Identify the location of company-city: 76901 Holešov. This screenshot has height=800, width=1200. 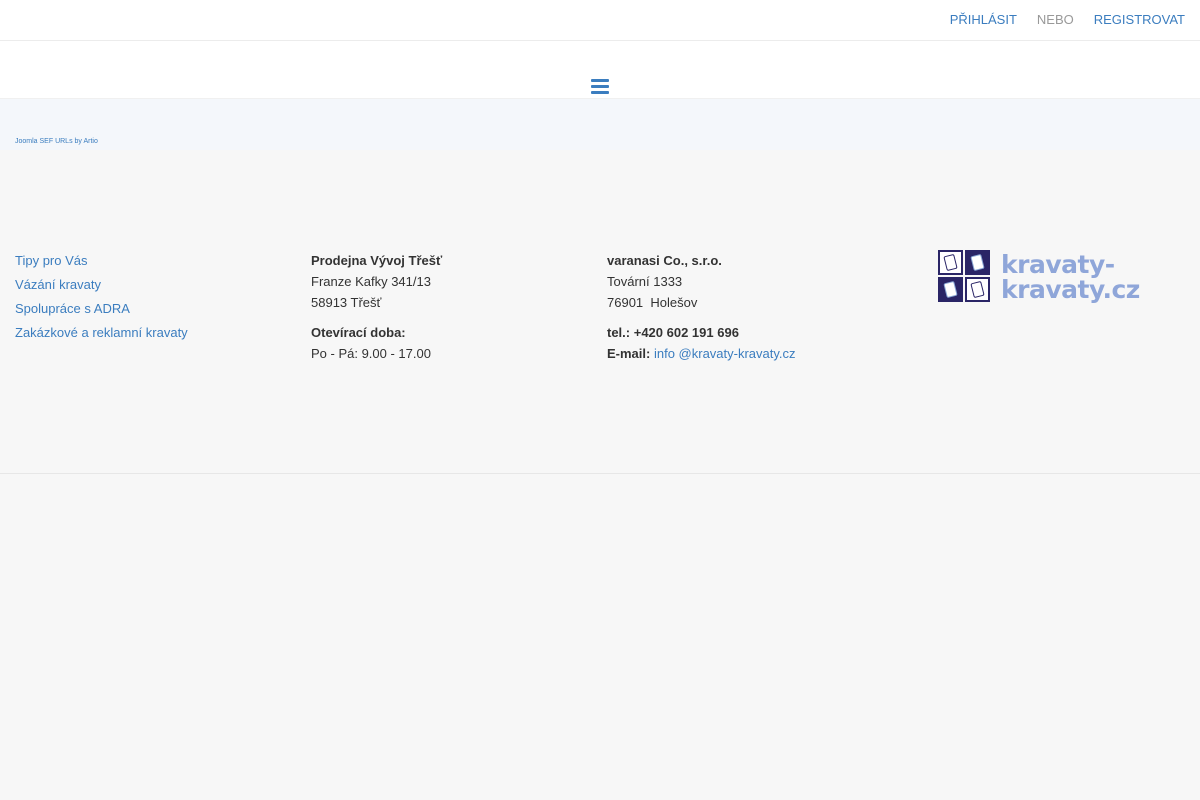
(652, 302).